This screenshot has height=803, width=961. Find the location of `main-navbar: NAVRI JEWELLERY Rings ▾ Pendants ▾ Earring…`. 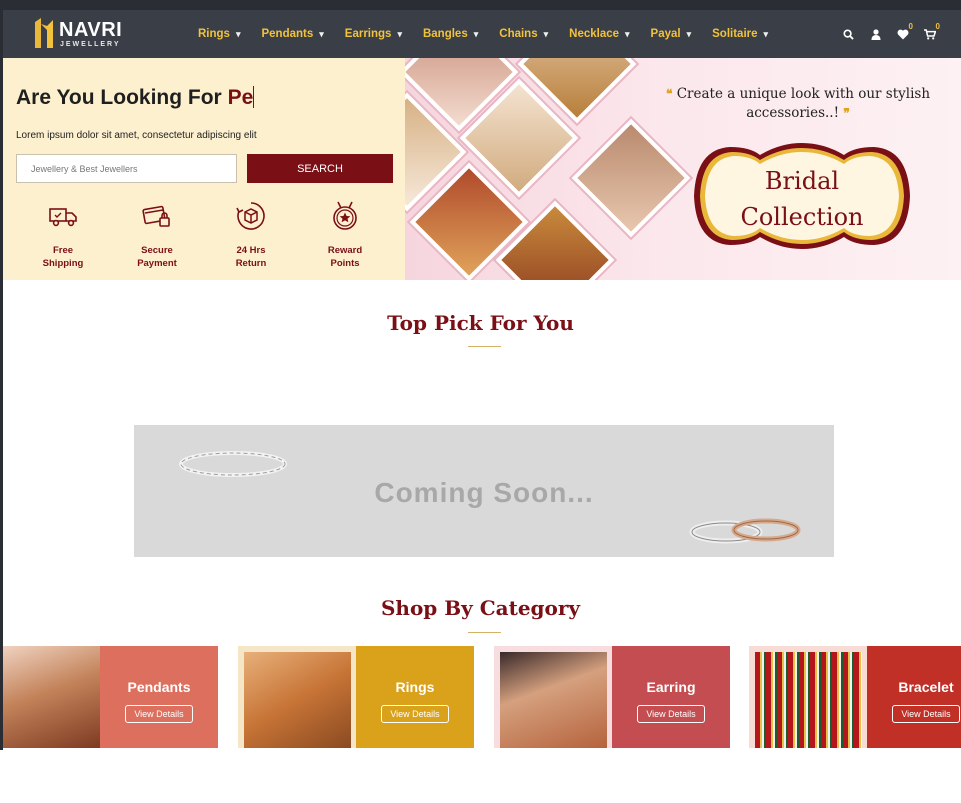

main-navbar: NAVRI JEWELLERY Rings ▾ Pendants ▾ Earring… is located at coordinates (482, 34).